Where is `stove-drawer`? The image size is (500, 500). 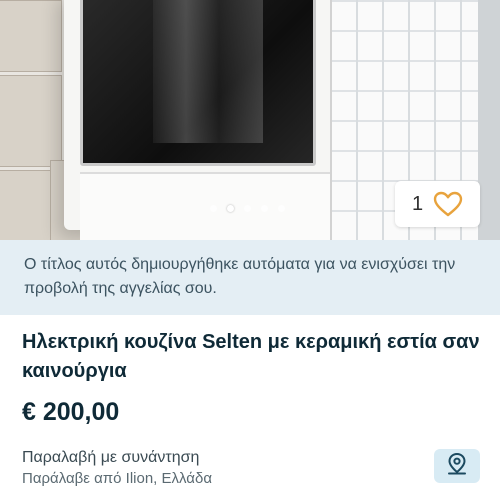
stove-drawer is located at coordinates (205, 206).